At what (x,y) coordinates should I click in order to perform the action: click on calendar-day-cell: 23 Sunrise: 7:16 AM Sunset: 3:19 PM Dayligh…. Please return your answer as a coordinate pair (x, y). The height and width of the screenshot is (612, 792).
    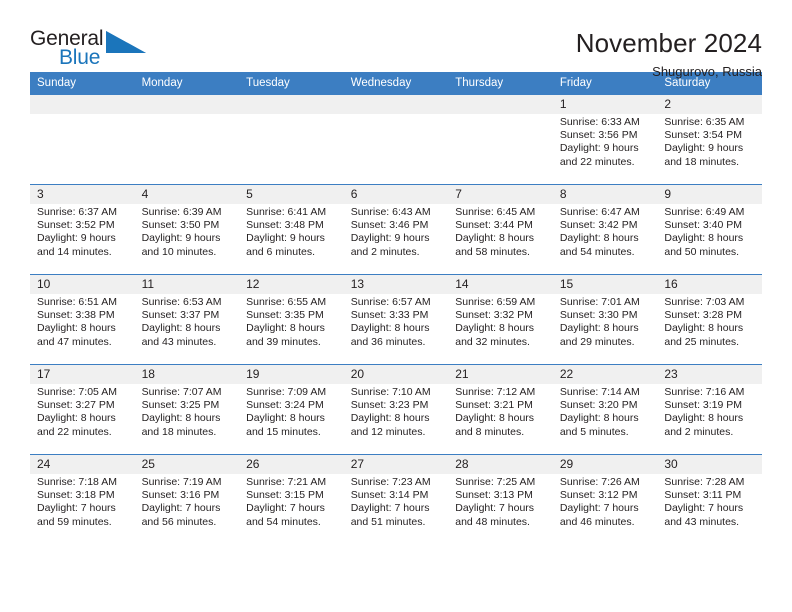
    Looking at the image, I should click on (709, 409).